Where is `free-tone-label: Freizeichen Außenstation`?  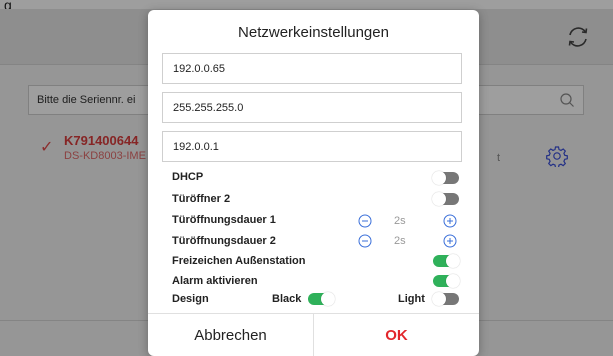
free-tone-label: Freizeichen Außenstation is located at coordinates (239, 261).